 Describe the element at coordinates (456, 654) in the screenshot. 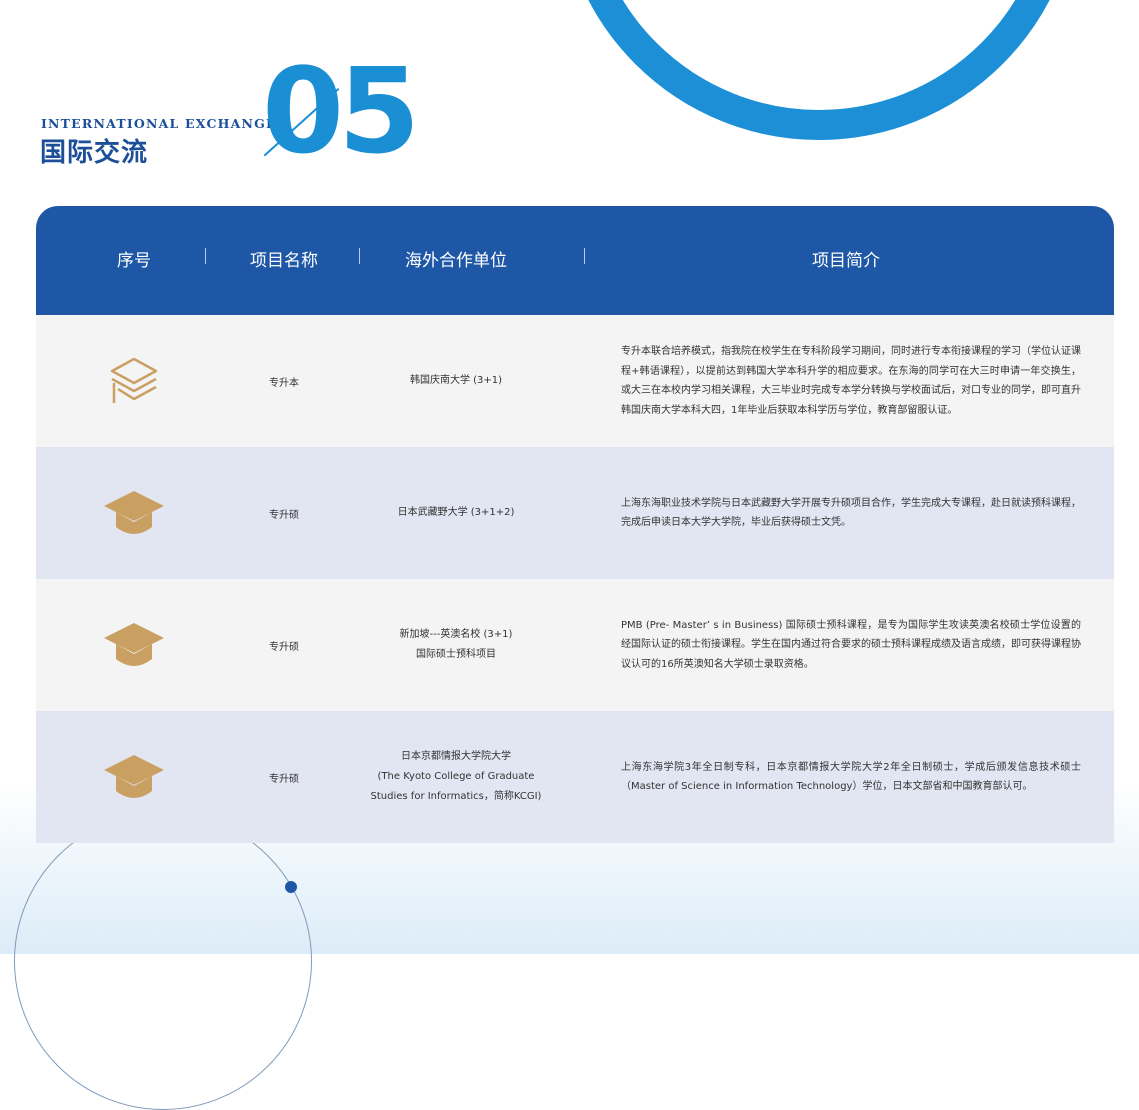

I see `partner-line: 国际硕士预科项目` at that location.